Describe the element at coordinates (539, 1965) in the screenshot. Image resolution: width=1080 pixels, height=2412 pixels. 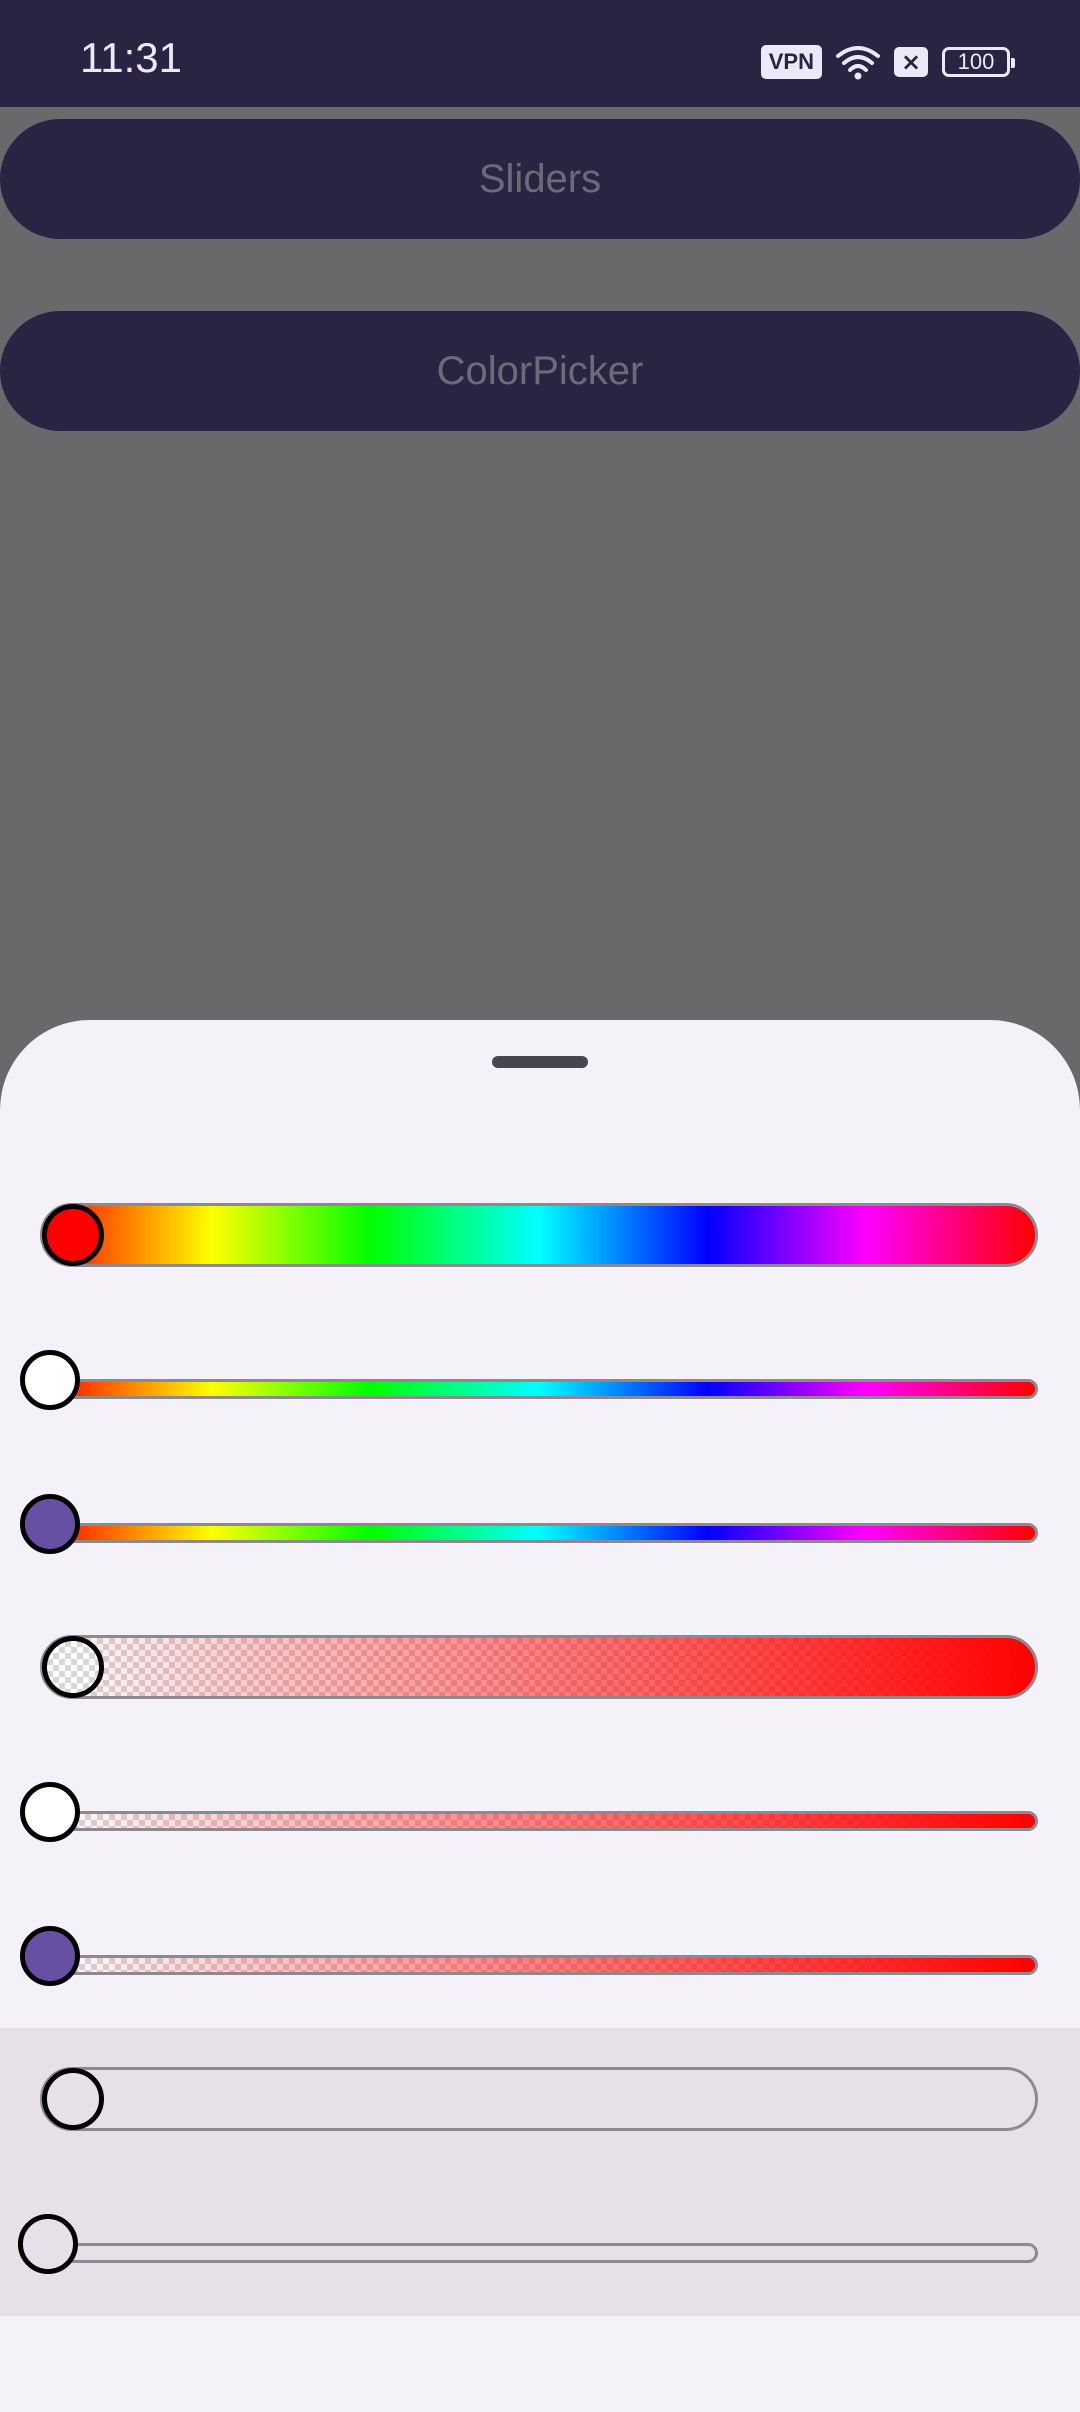
I see `alpha-slider-thin-accent-track` at that location.